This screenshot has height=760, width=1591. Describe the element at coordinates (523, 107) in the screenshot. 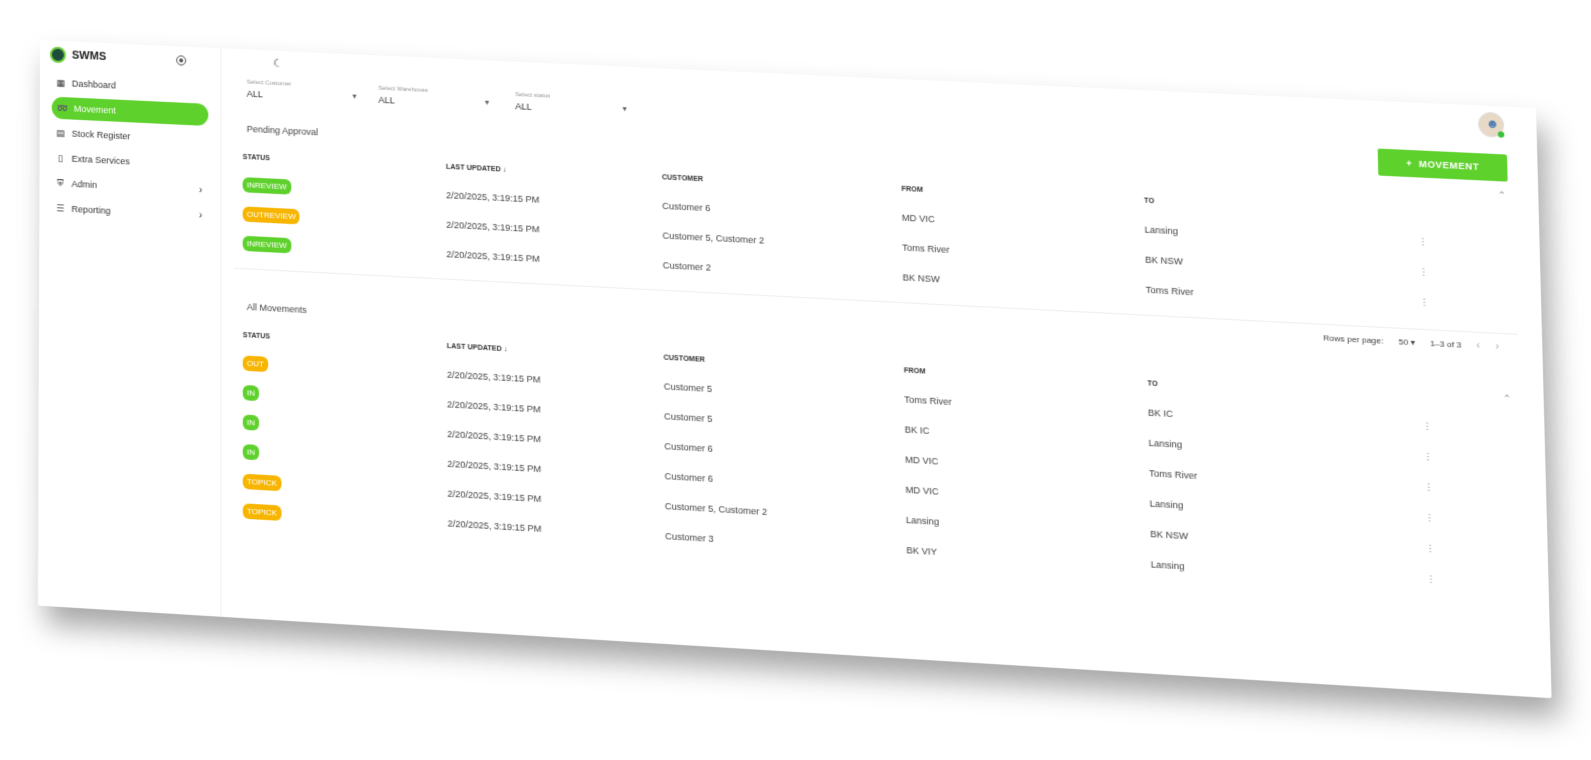

I see `status-select-value: ALL` at that location.